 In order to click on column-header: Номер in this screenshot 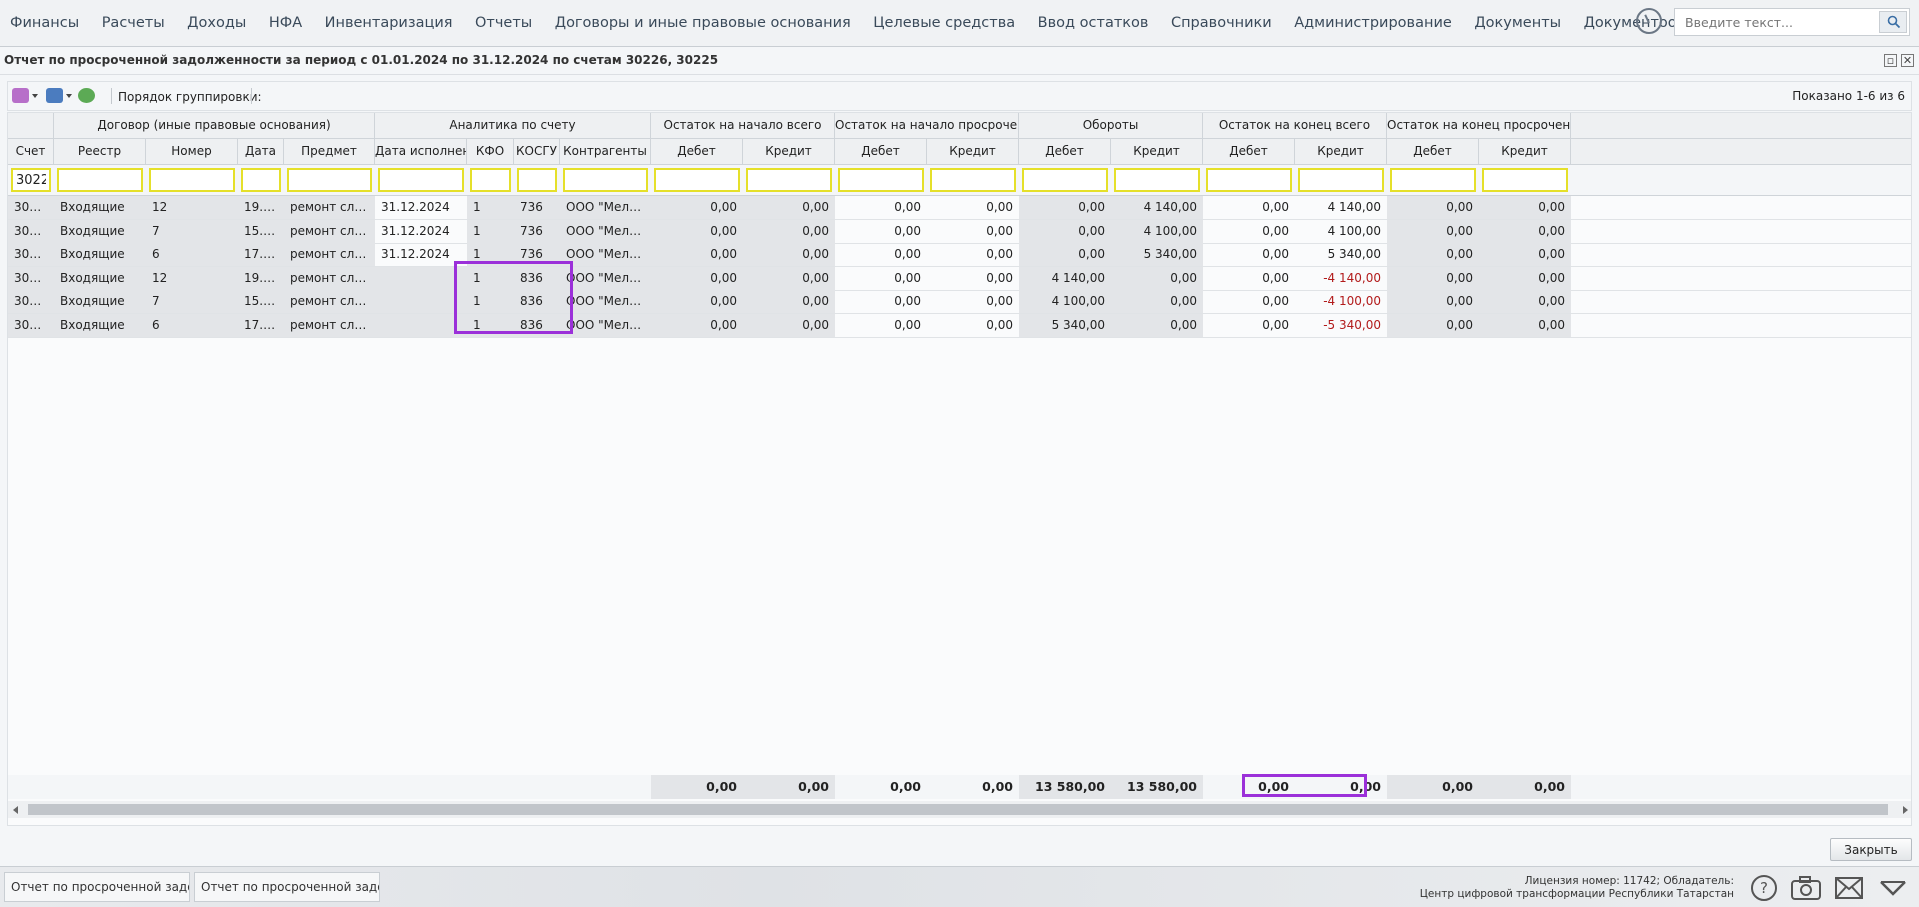, I will do `click(192, 151)`.